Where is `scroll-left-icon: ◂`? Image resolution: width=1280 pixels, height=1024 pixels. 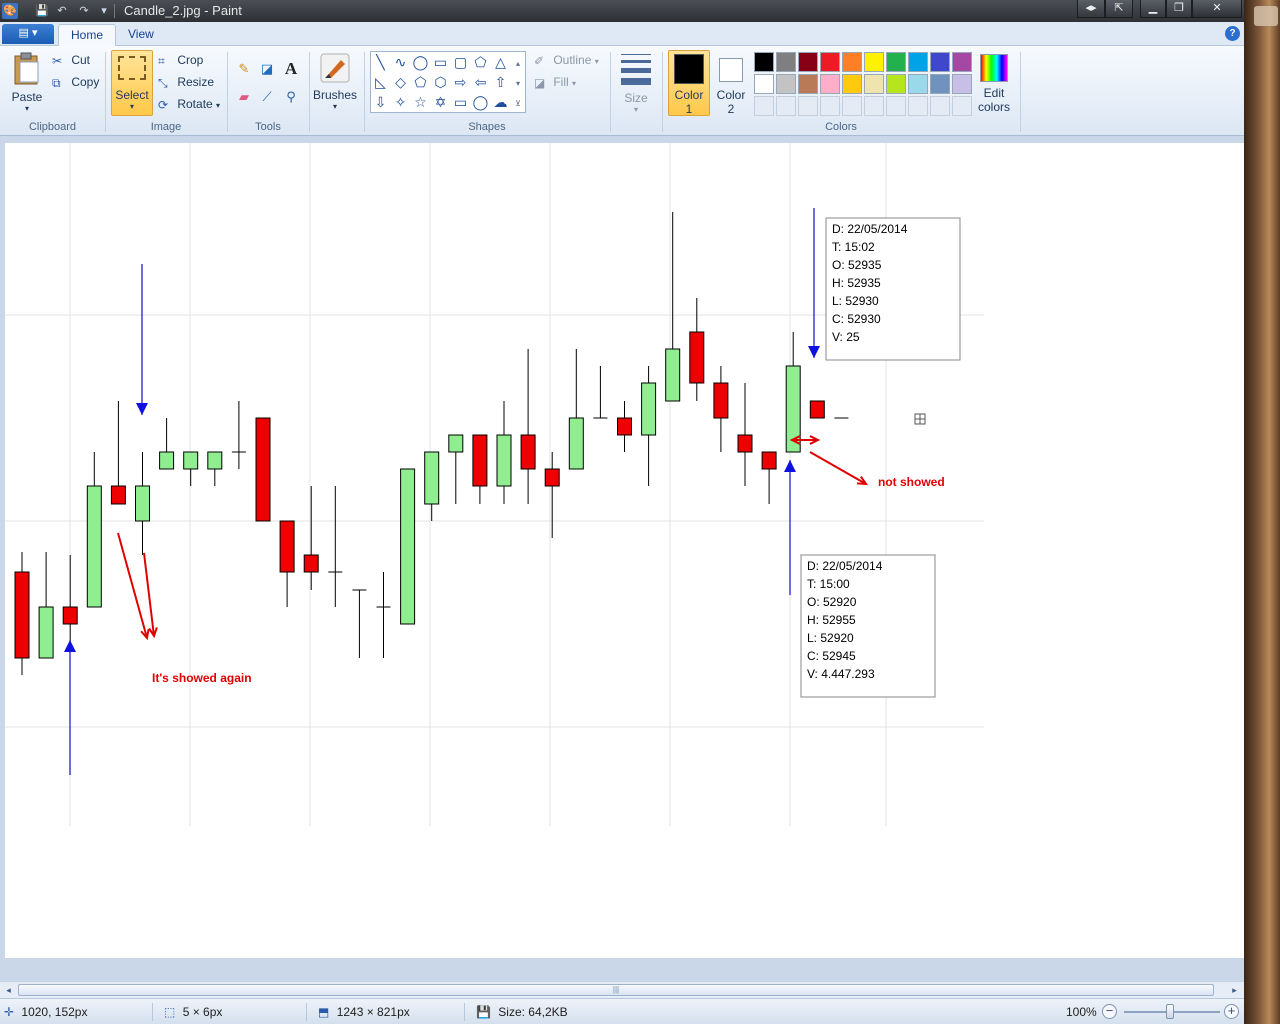 scroll-left-icon: ◂ is located at coordinates (8, 990).